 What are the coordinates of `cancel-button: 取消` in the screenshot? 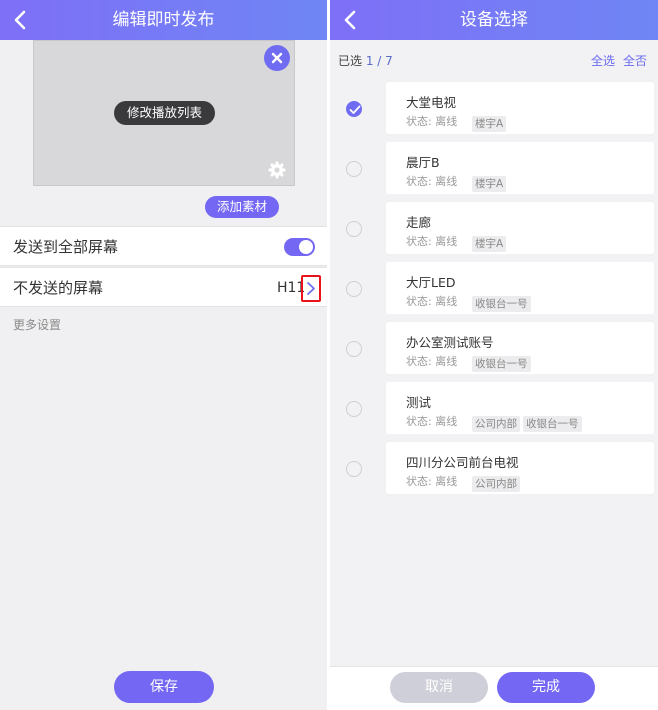 It's located at (439, 687).